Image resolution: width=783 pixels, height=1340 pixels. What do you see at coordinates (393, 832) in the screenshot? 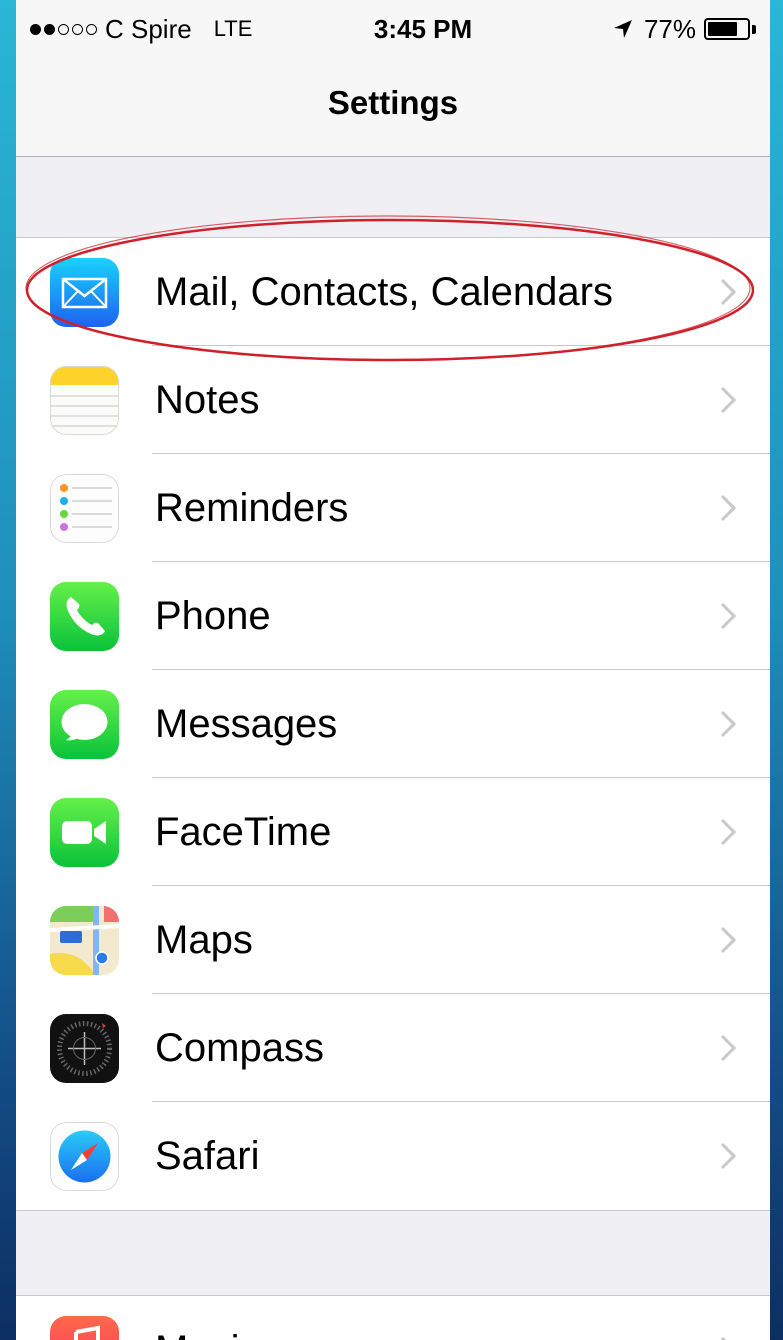
I see `settings-row-facetime: FaceTime` at bounding box center [393, 832].